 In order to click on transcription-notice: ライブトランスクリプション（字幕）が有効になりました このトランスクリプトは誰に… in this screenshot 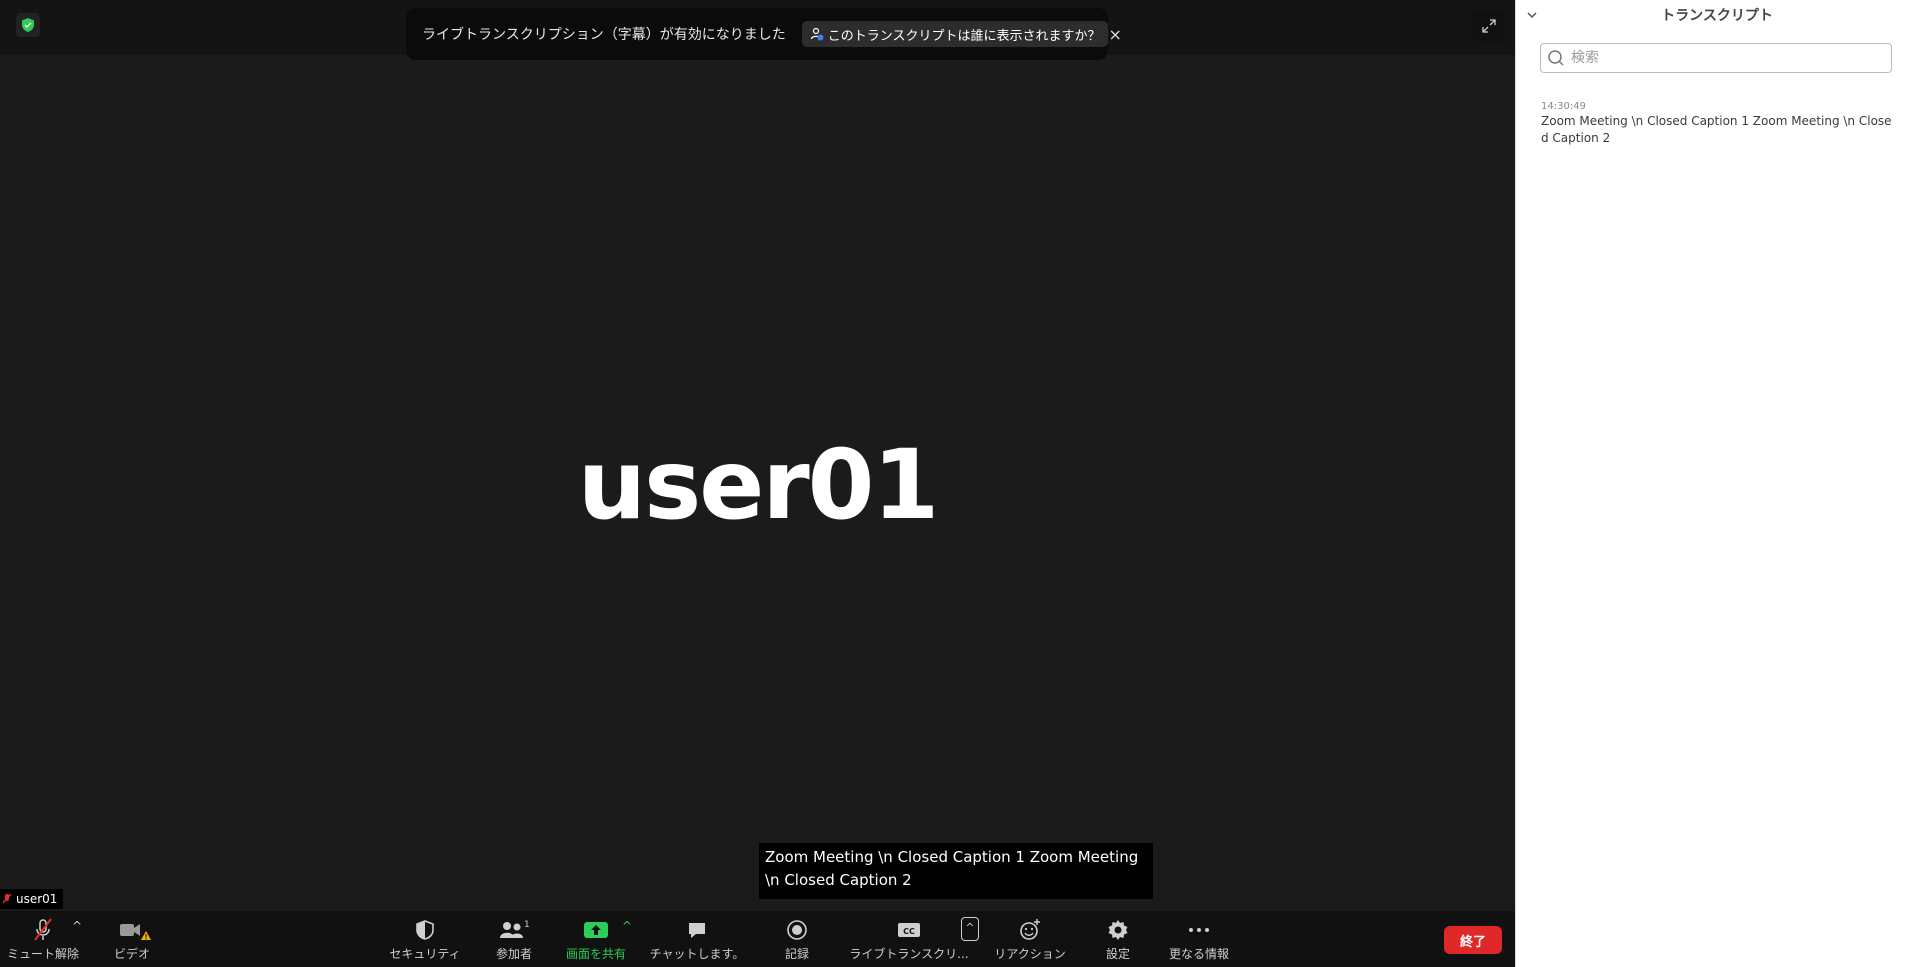, I will do `click(764, 34)`.